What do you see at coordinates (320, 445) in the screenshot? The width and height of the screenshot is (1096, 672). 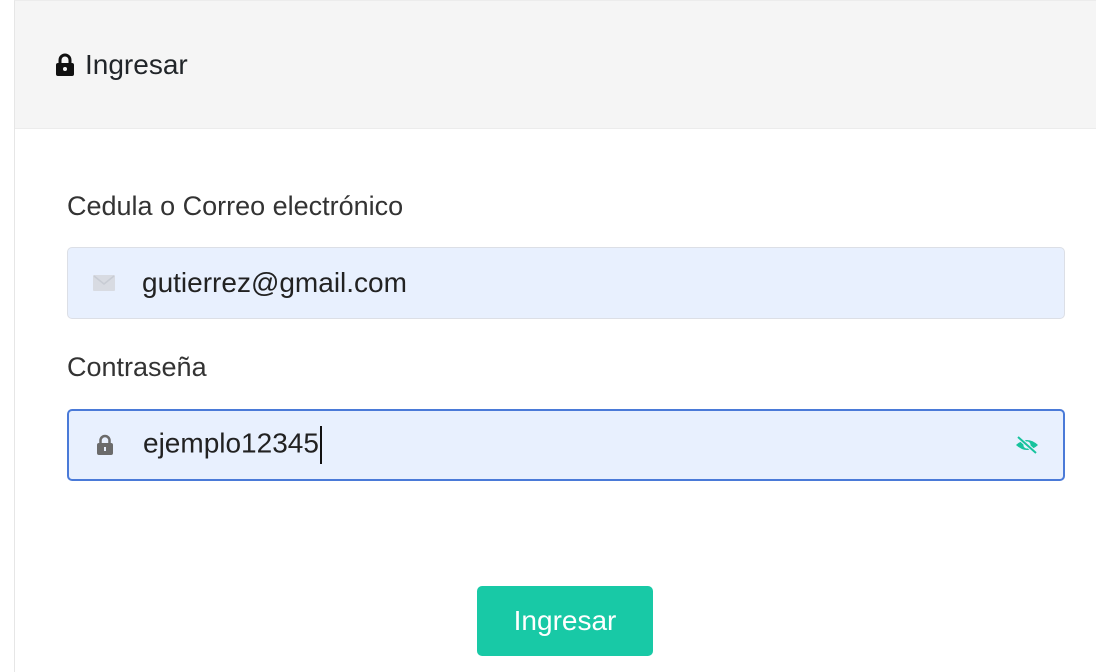 I see `text-caret` at bounding box center [320, 445].